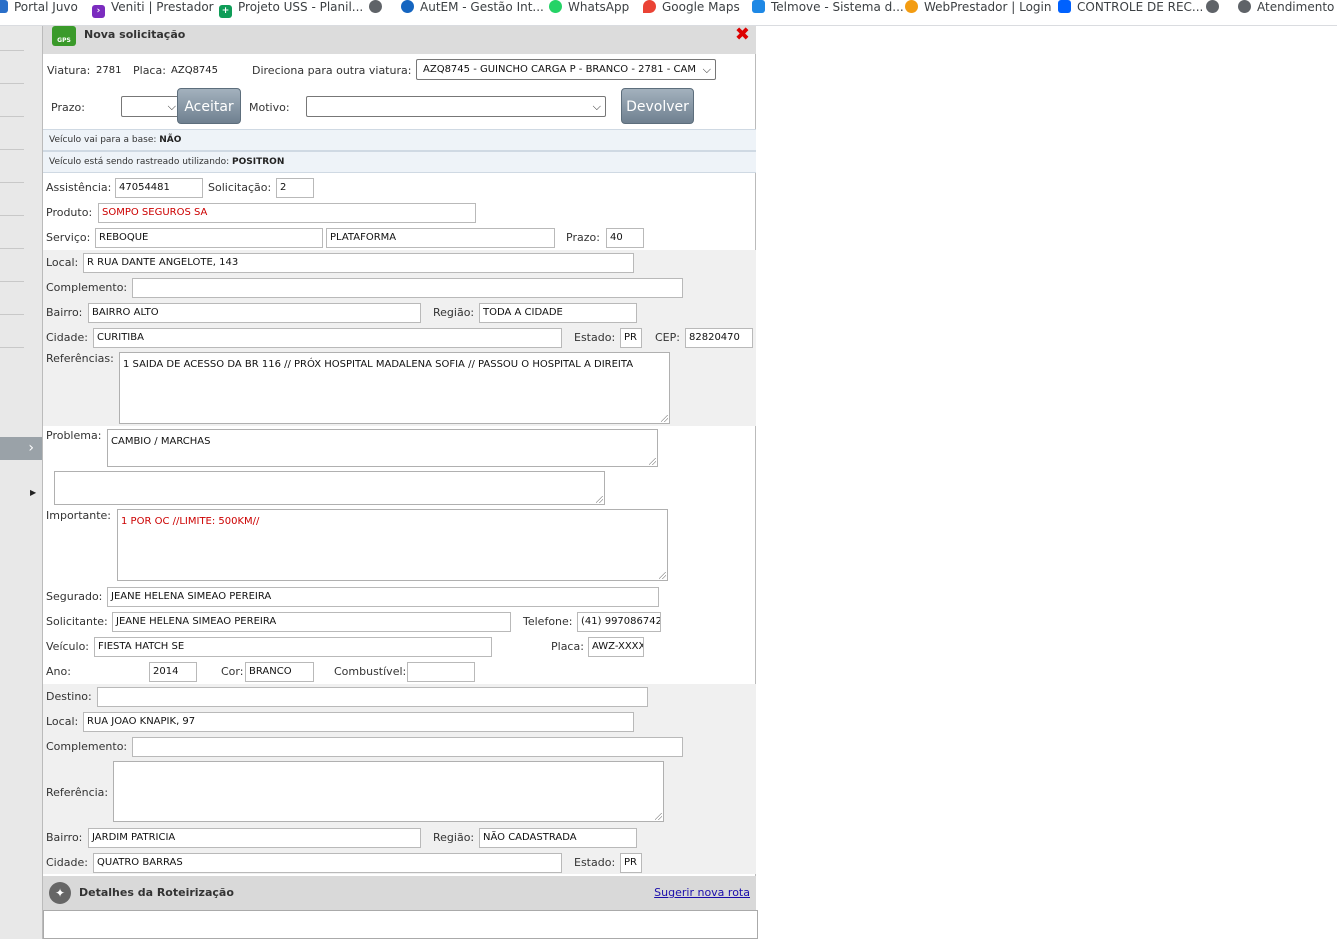 The height and width of the screenshot is (939, 1337). Describe the element at coordinates (383, 597) in the screenshot. I see `segurado-field: JEANE HELENA SIMEAO PEREIRA` at that location.